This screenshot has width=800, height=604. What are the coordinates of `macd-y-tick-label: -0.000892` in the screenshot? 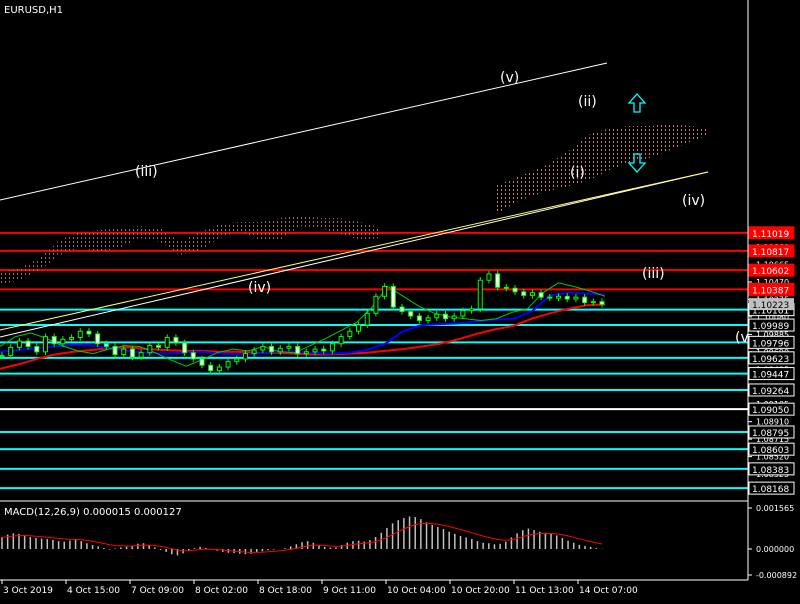 It's located at (776, 575).